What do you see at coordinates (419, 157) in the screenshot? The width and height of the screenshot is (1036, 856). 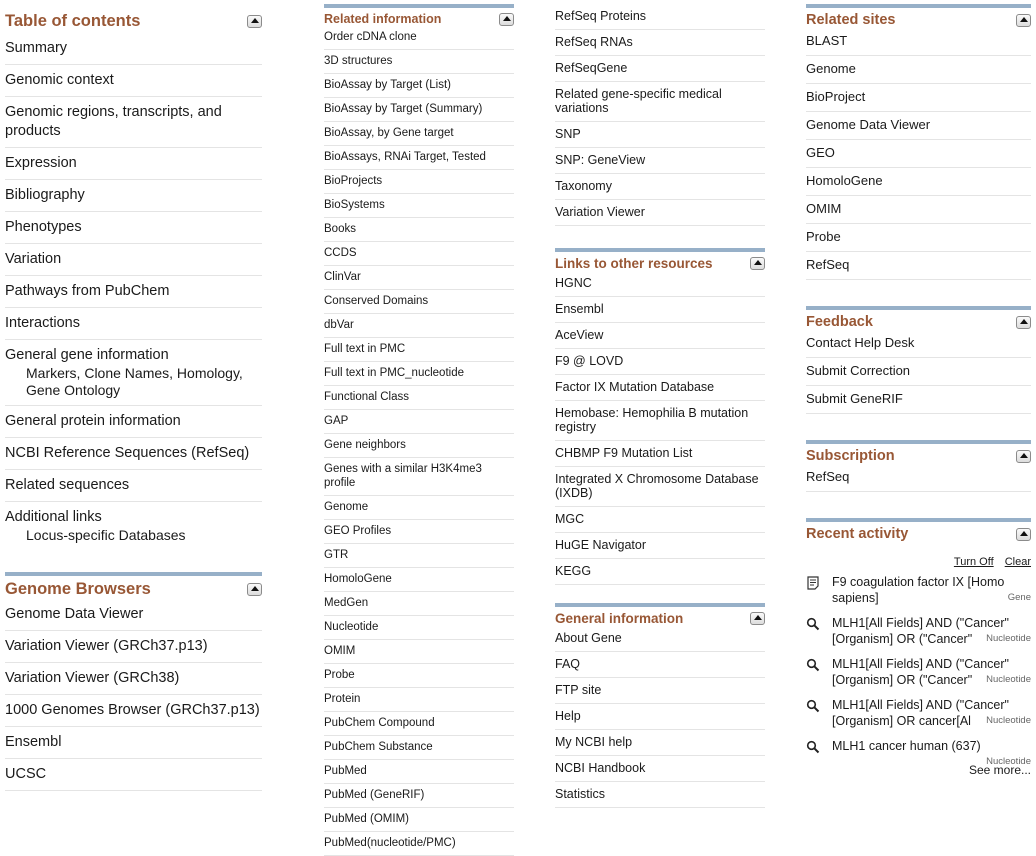 I see `related-information-link: BioAssays, RNAi Target, Tested` at bounding box center [419, 157].